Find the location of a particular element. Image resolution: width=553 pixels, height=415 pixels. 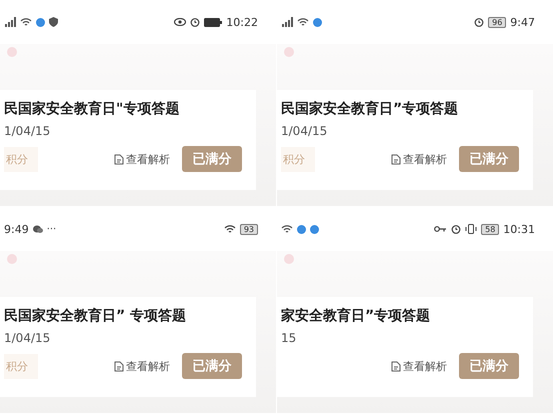

quiz-title: 家安全教育日”专项答题 is located at coordinates (356, 316).